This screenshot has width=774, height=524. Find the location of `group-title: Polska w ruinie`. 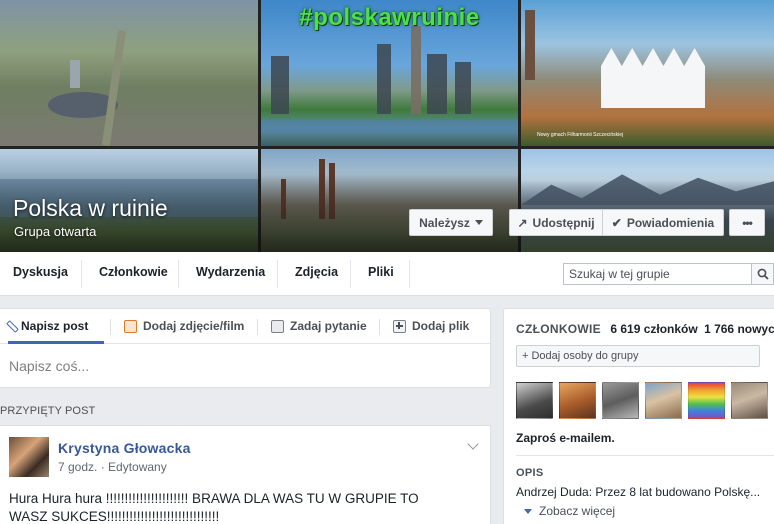

group-title: Polska w ruinie is located at coordinates (90, 208).